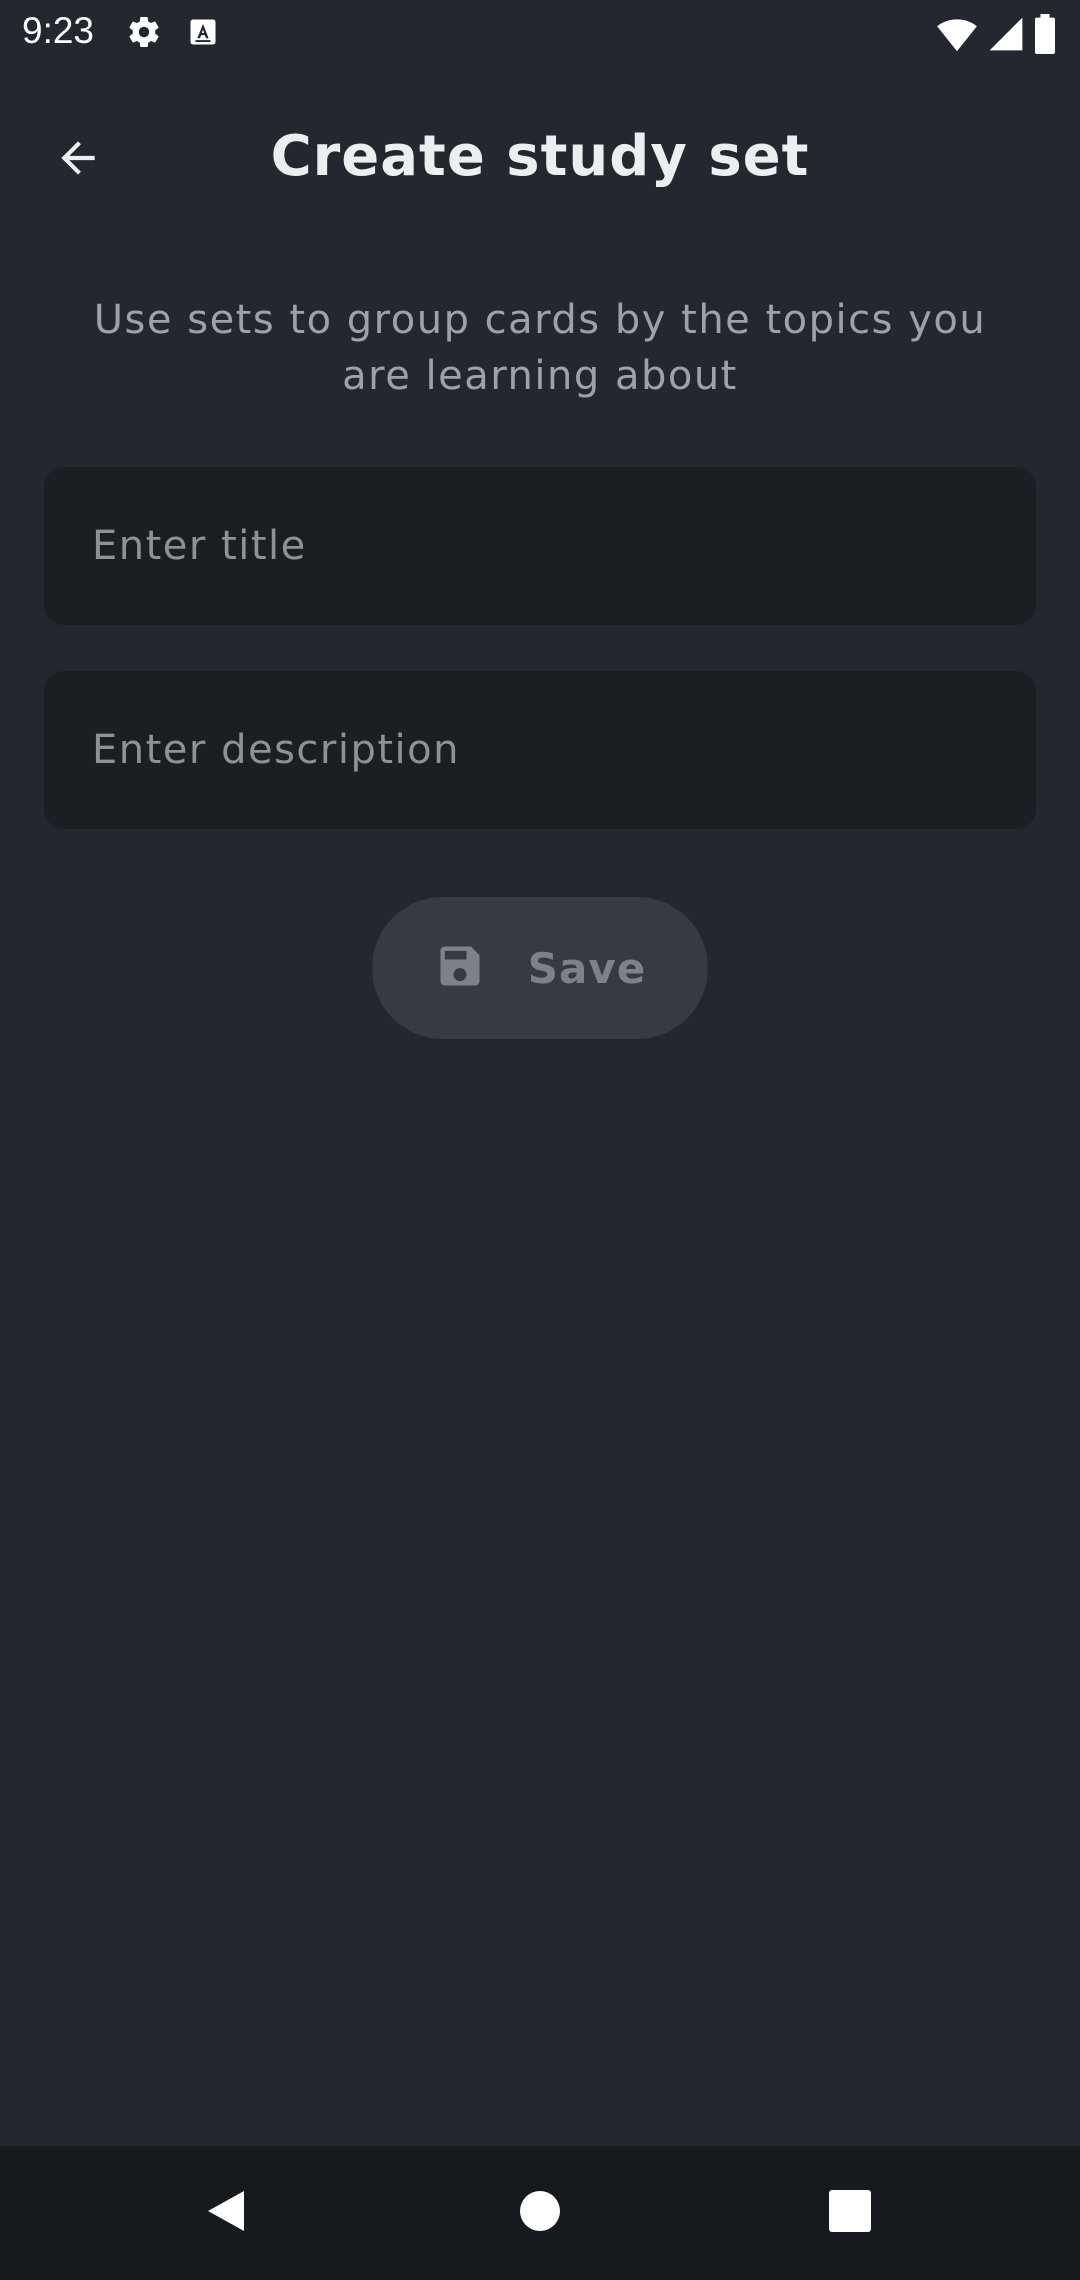 The image size is (1080, 2280). What do you see at coordinates (203, 34) in the screenshot?
I see `a-box-icon` at bounding box center [203, 34].